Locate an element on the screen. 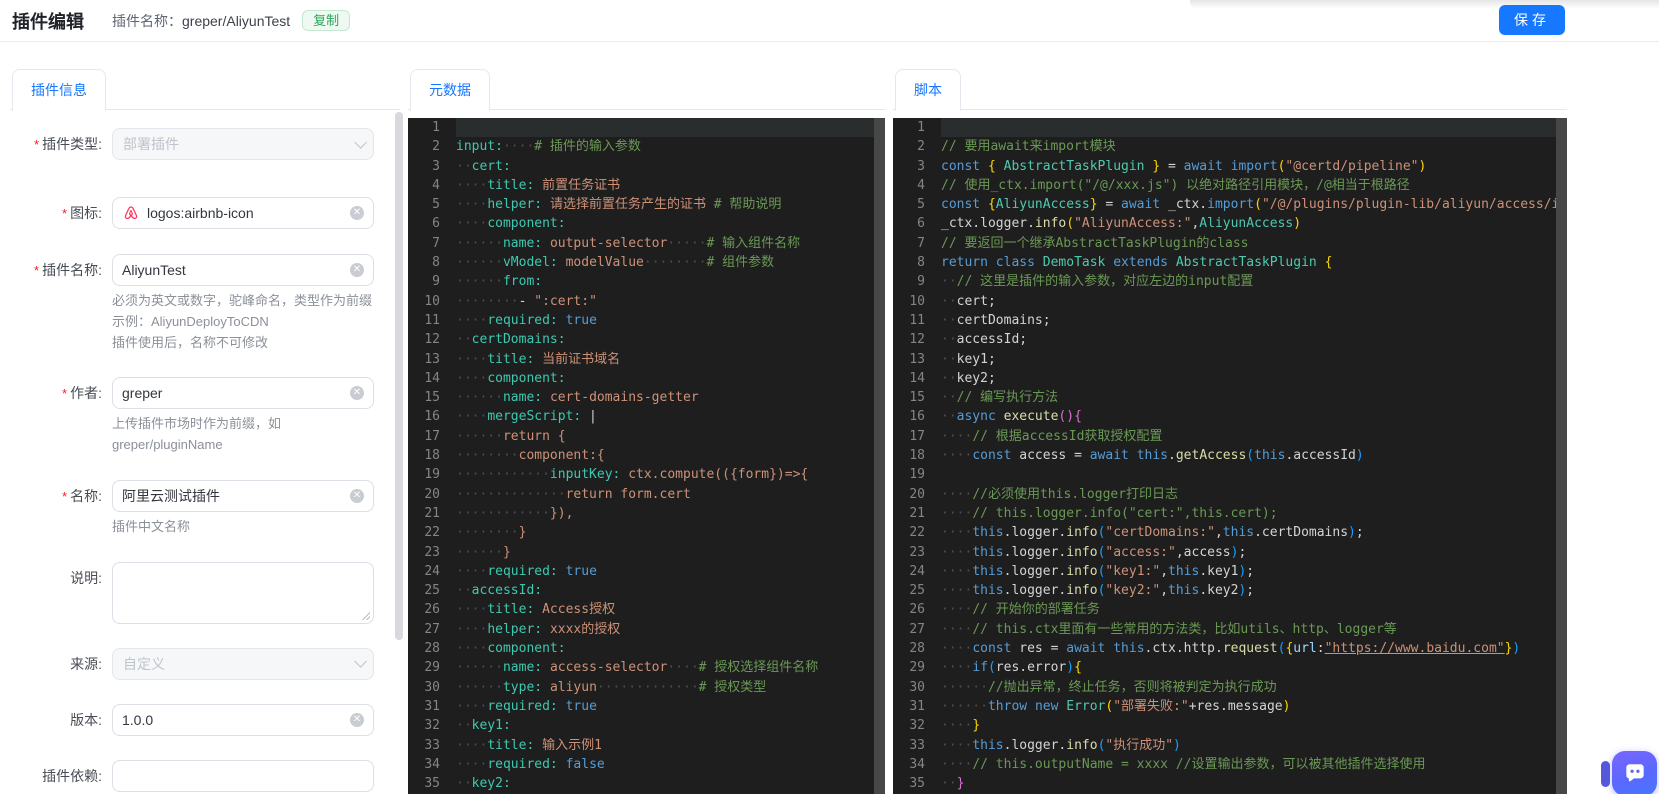 Image resolution: width=1659 pixels, height=794 pixels. line-number: 18 is located at coordinates (917, 456).